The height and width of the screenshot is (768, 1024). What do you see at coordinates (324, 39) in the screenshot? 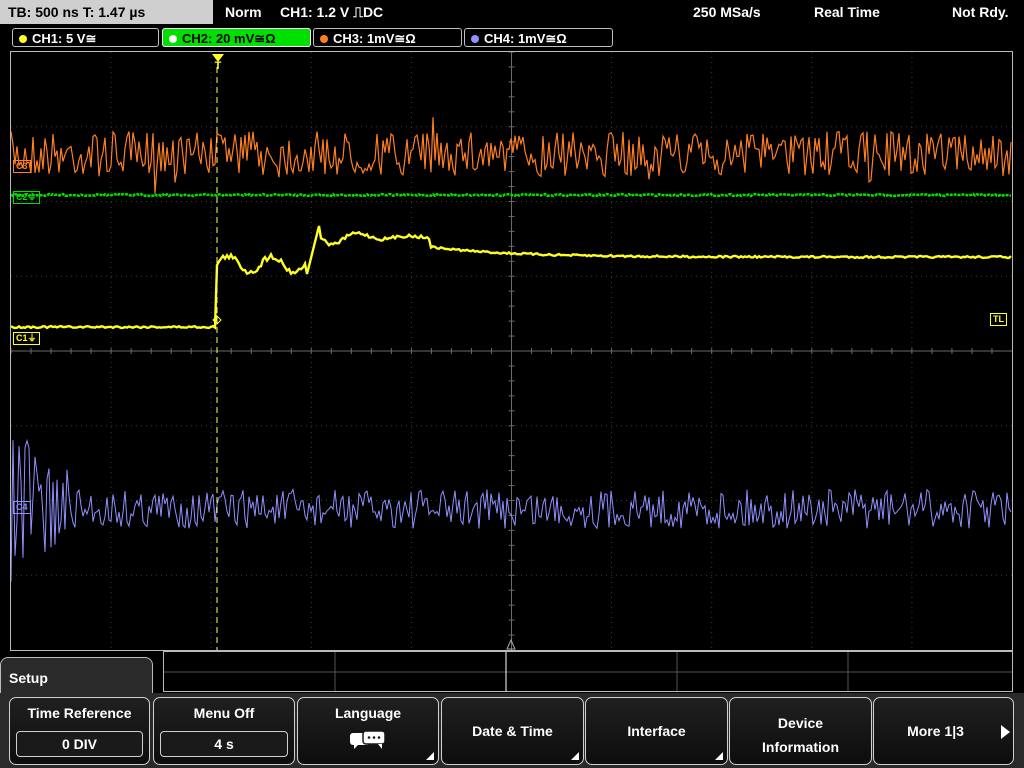
I see `ch3-color-dot` at bounding box center [324, 39].